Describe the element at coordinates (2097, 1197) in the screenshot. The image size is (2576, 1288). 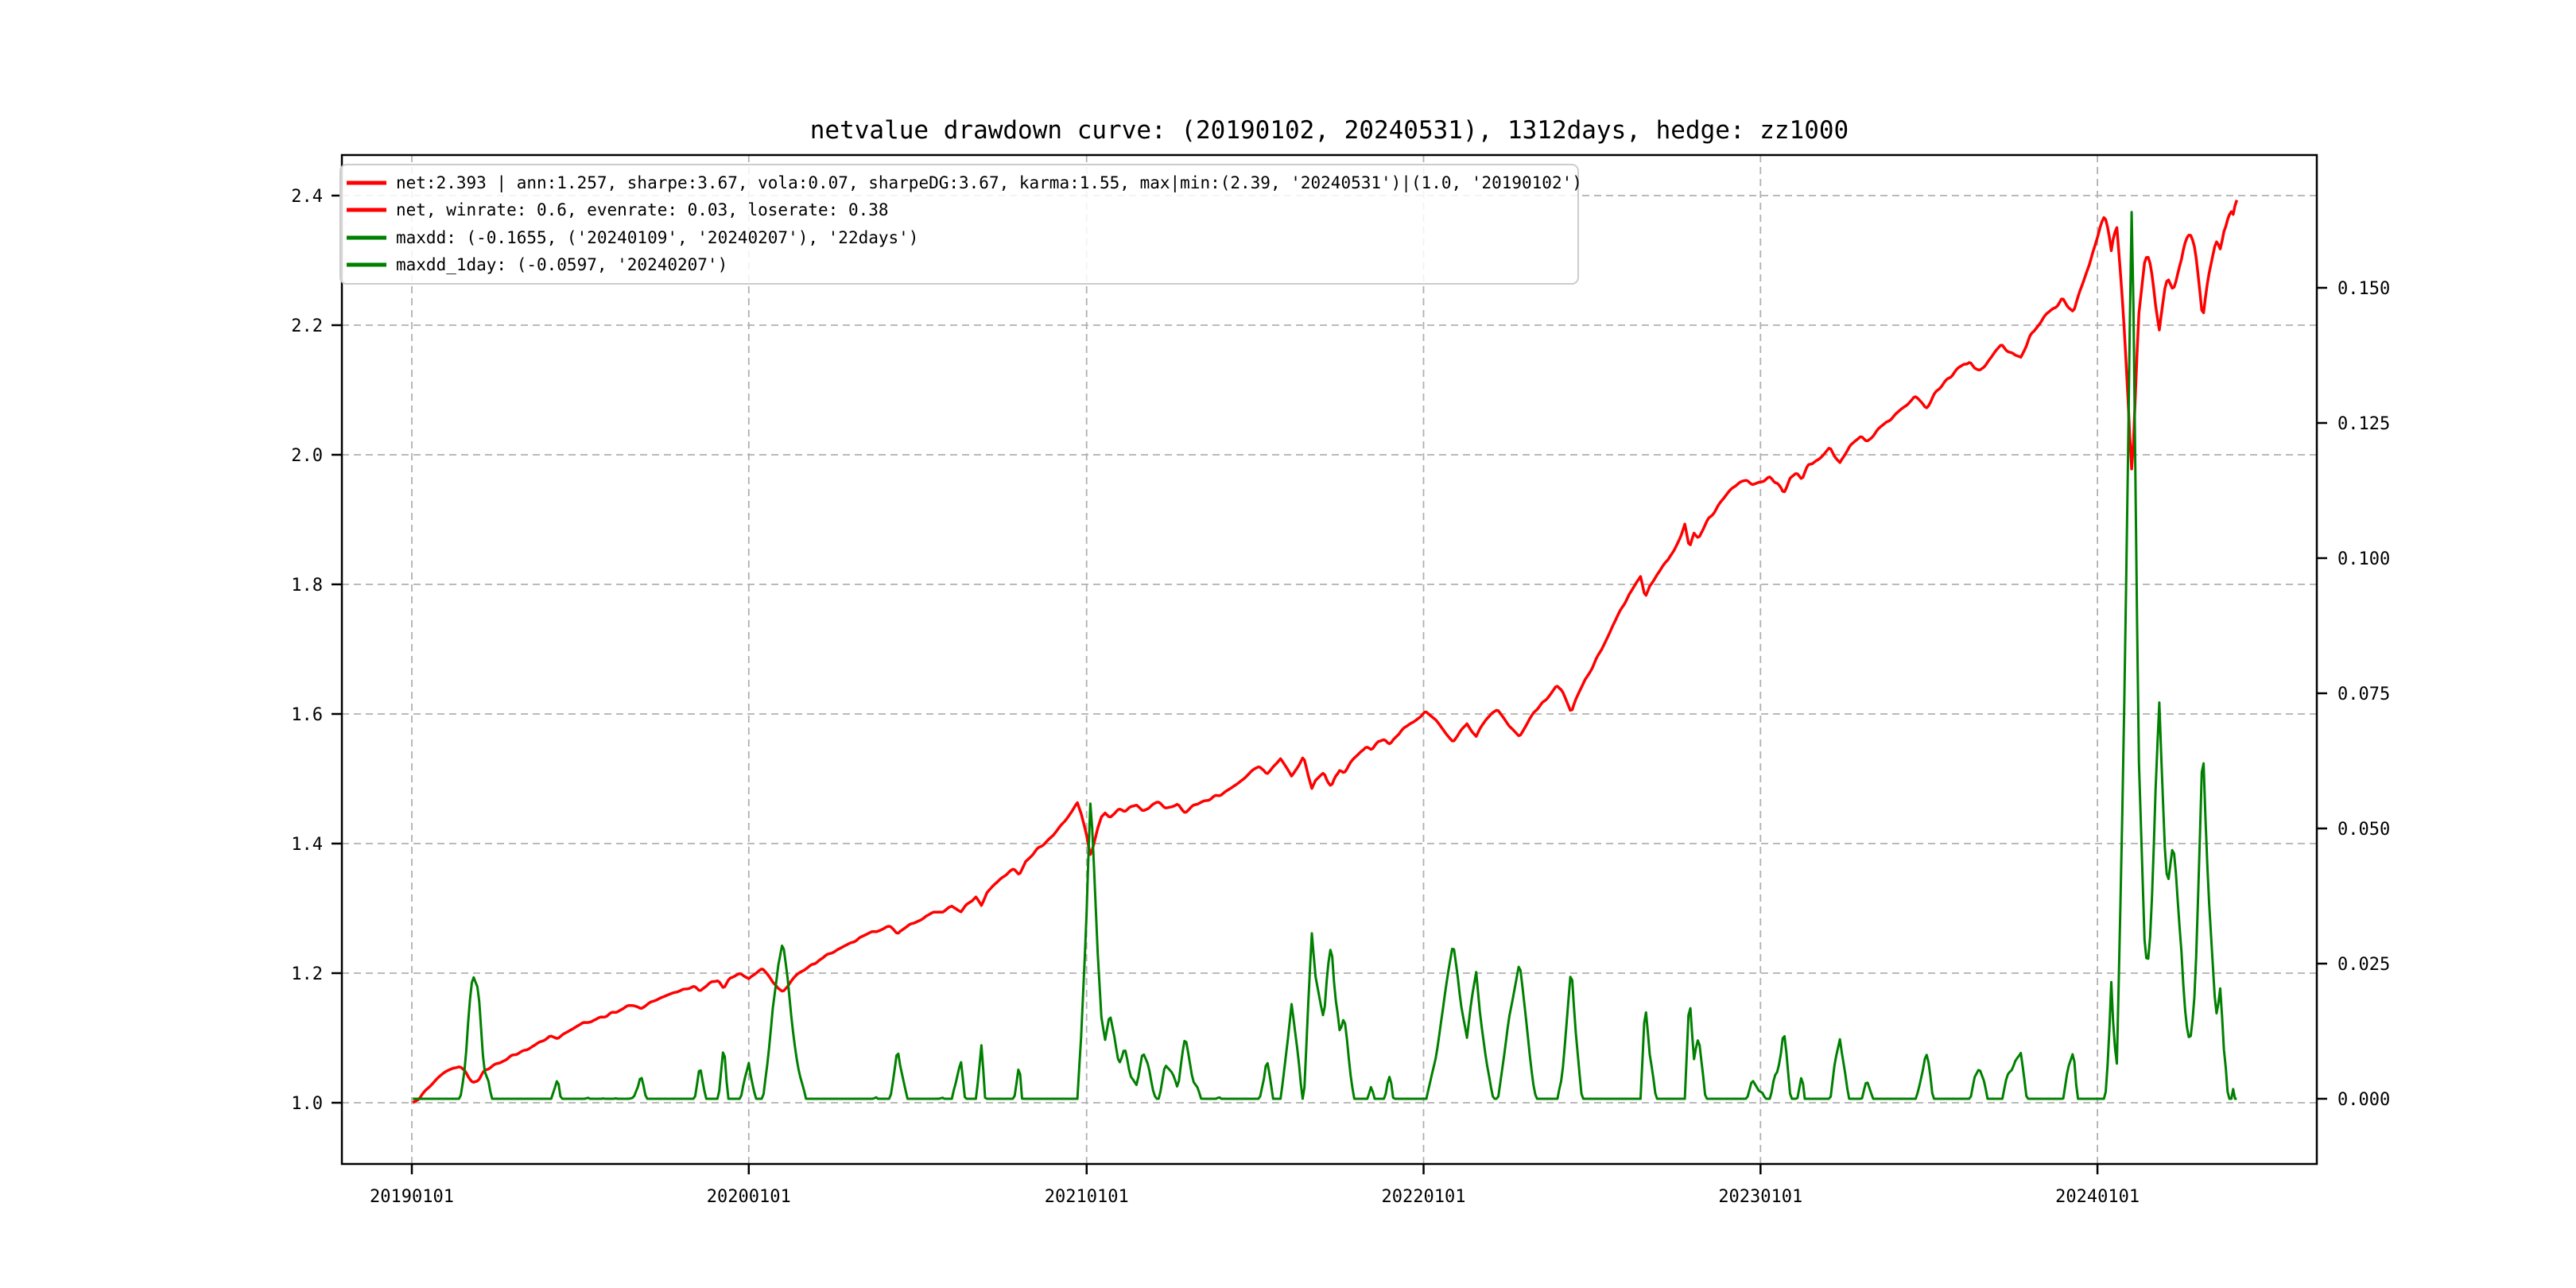
I see `x-tick-label: 20240101` at that location.